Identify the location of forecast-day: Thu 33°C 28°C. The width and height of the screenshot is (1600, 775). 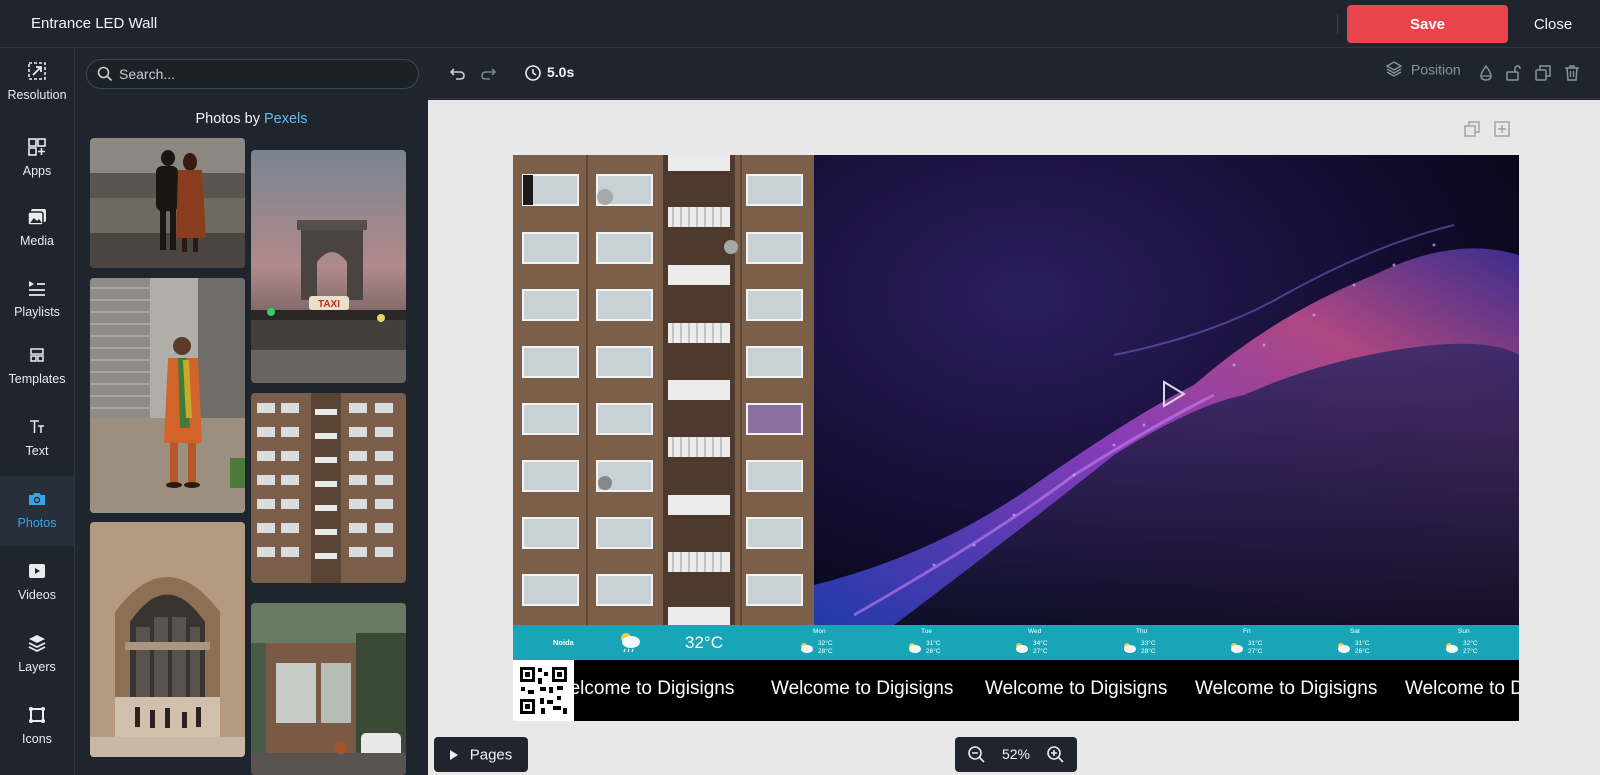
(1151, 643).